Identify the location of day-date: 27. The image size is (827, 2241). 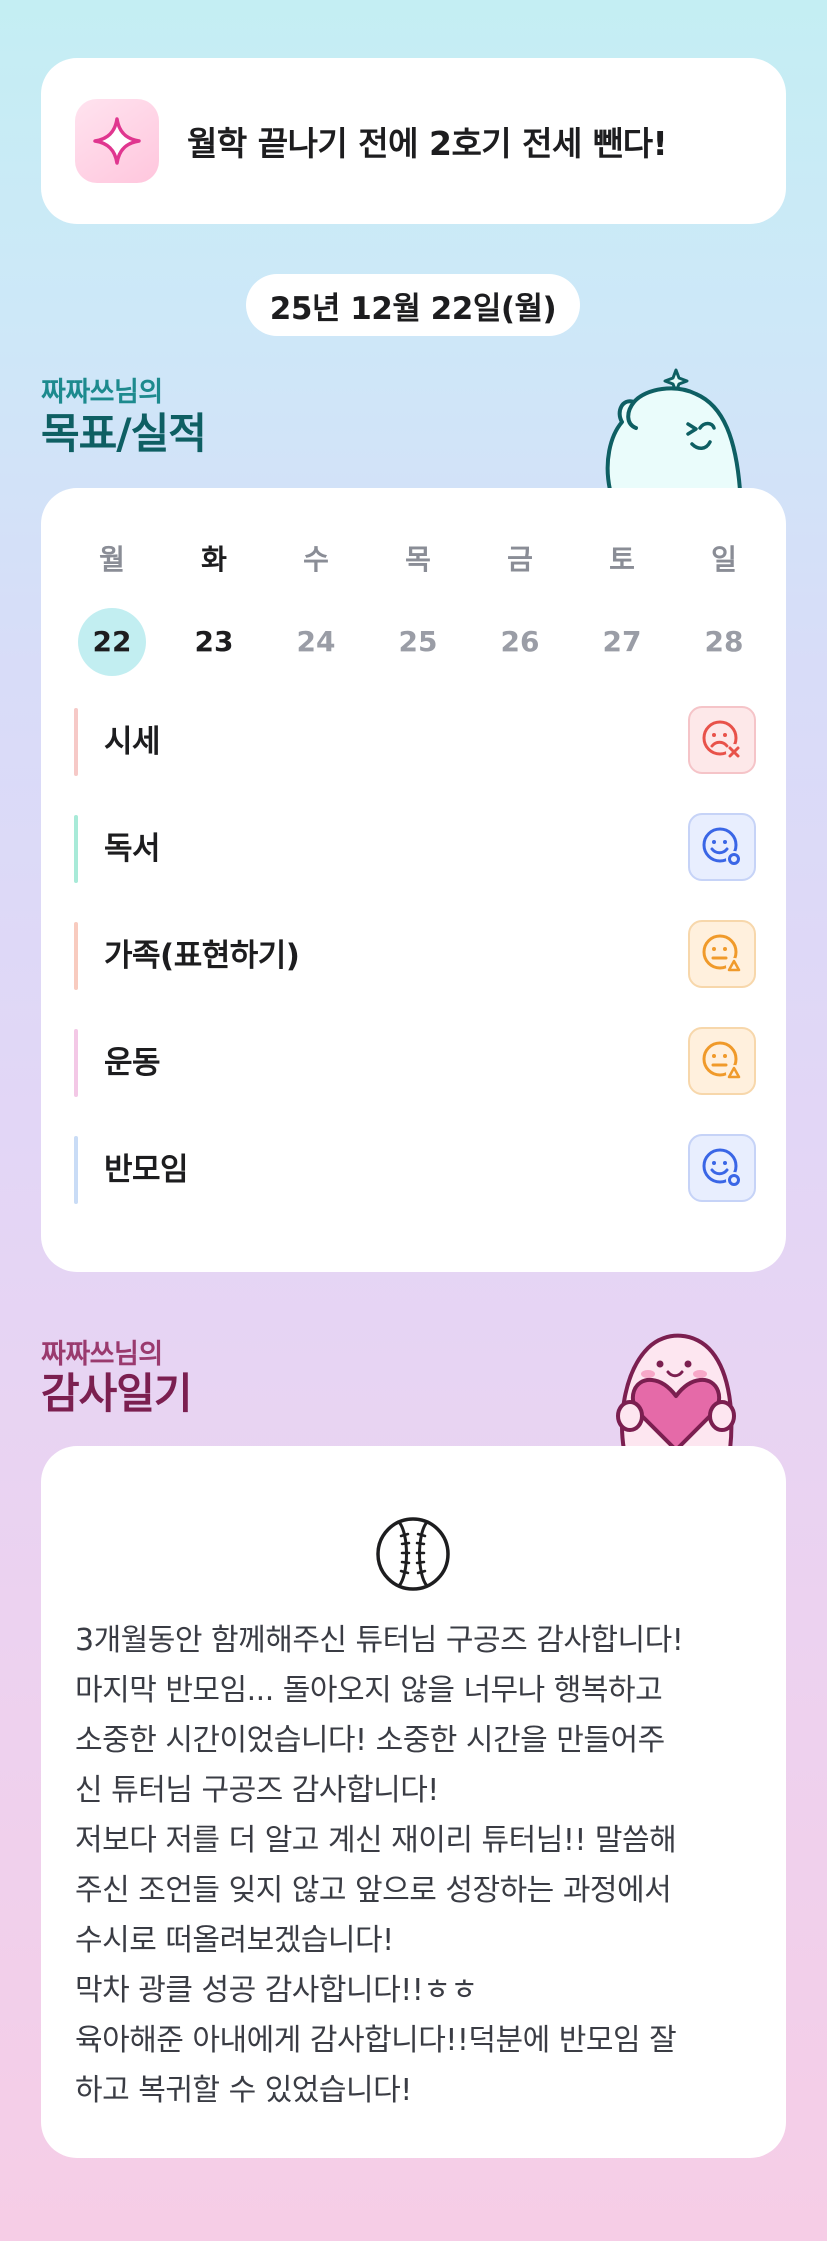
(622, 641).